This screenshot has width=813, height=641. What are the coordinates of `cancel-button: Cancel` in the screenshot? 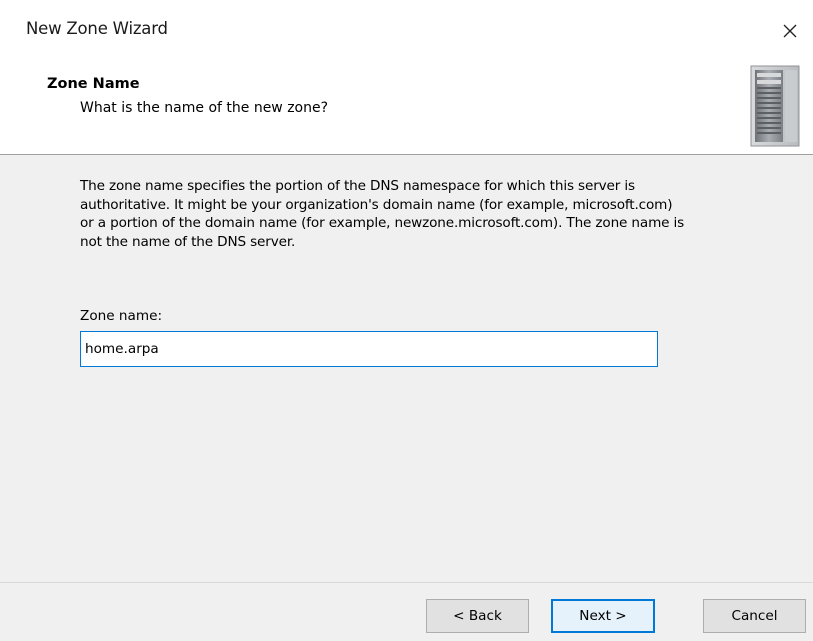 It's located at (754, 616).